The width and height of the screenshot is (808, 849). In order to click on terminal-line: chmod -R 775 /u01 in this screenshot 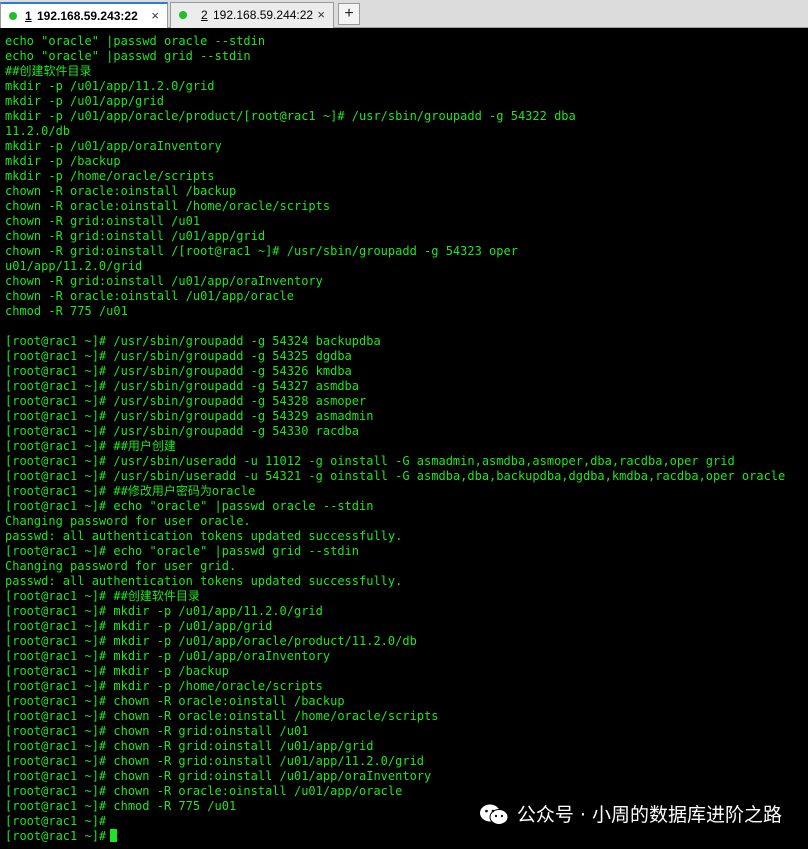, I will do `click(66, 311)`.